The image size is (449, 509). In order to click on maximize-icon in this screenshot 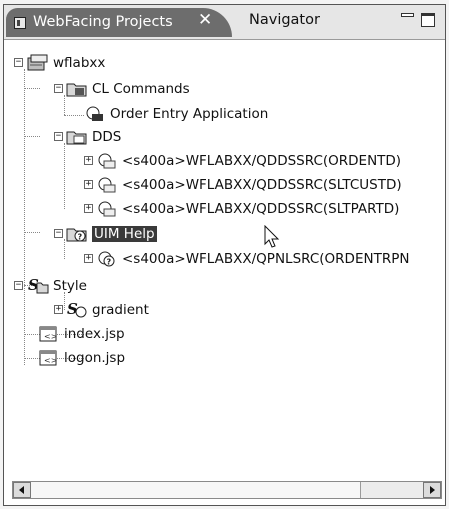, I will do `click(428, 20)`.